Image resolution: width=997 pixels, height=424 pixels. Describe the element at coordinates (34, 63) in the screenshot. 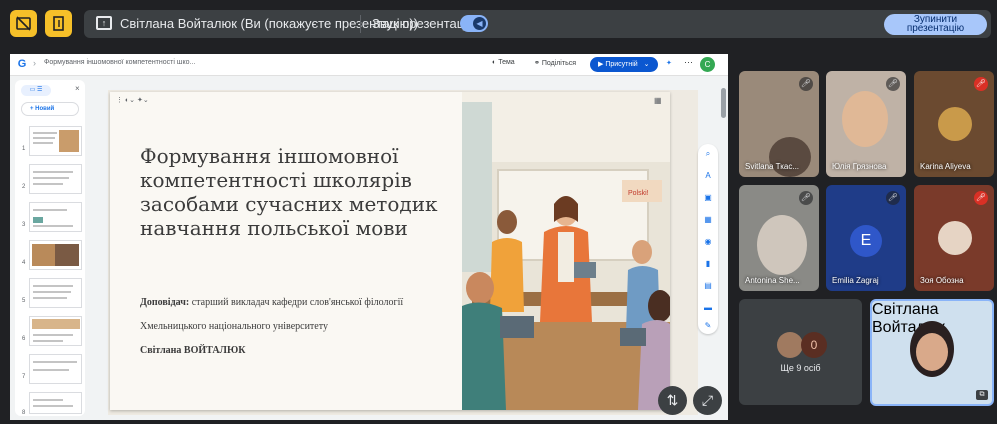

I see `chevron-right-icon: ›` at that location.